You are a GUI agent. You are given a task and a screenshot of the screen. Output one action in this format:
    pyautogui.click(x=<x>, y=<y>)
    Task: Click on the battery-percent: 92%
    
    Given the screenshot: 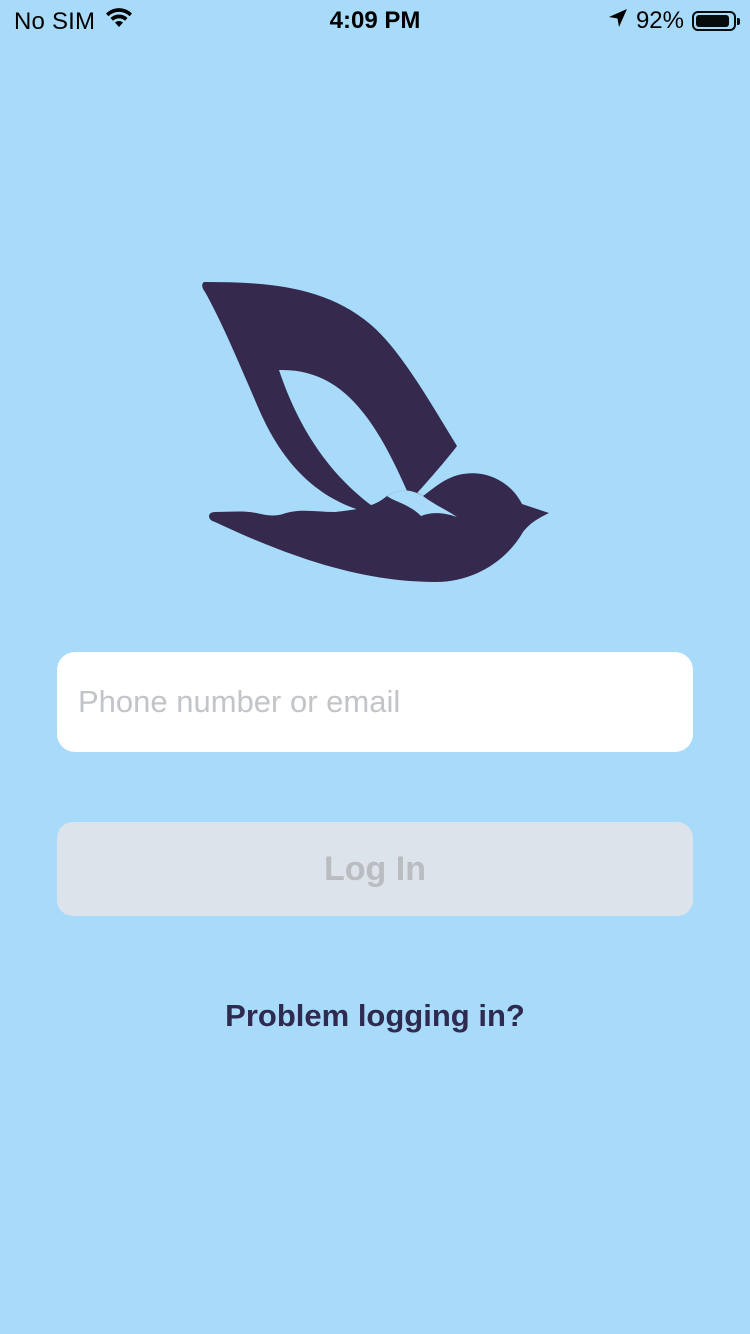 What is the action you would take?
    pyautogui.click(x=659, y=20)
    